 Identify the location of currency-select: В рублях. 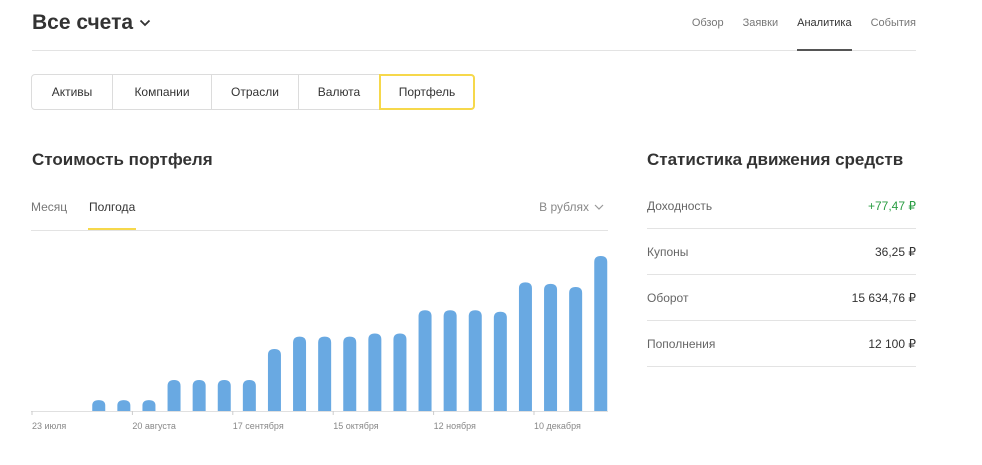
(571, 207).